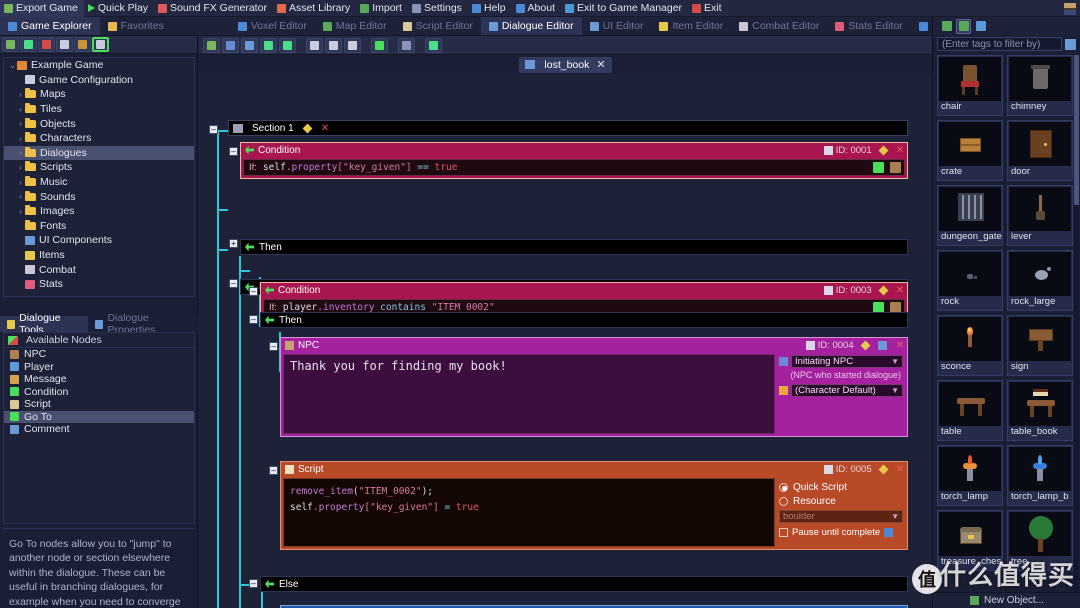  What do you see at coordinates (355, 26) in the screenshot?
I see `tab-map-editor: Map Editor` at bounding box center [355, 26].